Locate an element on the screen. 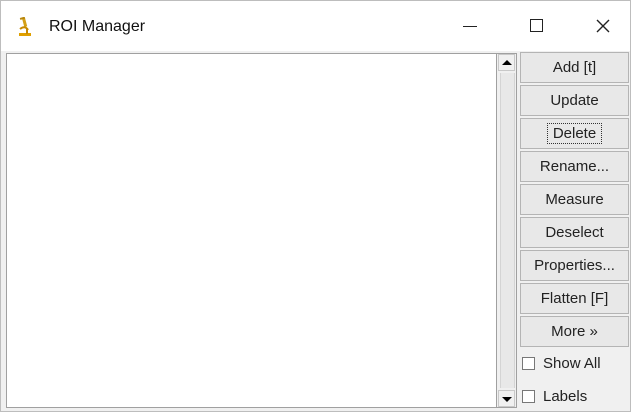  window-title: ROI Manager is located at coordinates (97, 26).